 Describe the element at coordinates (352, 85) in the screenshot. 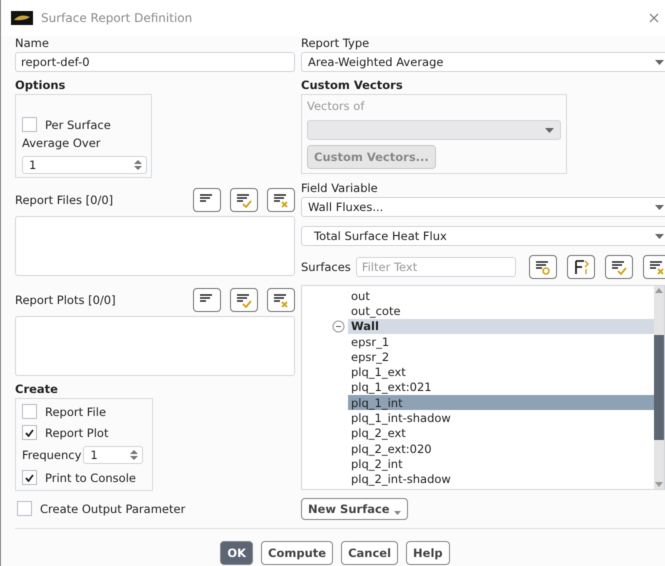

I see `section-title: Custom Vectors` at that location.